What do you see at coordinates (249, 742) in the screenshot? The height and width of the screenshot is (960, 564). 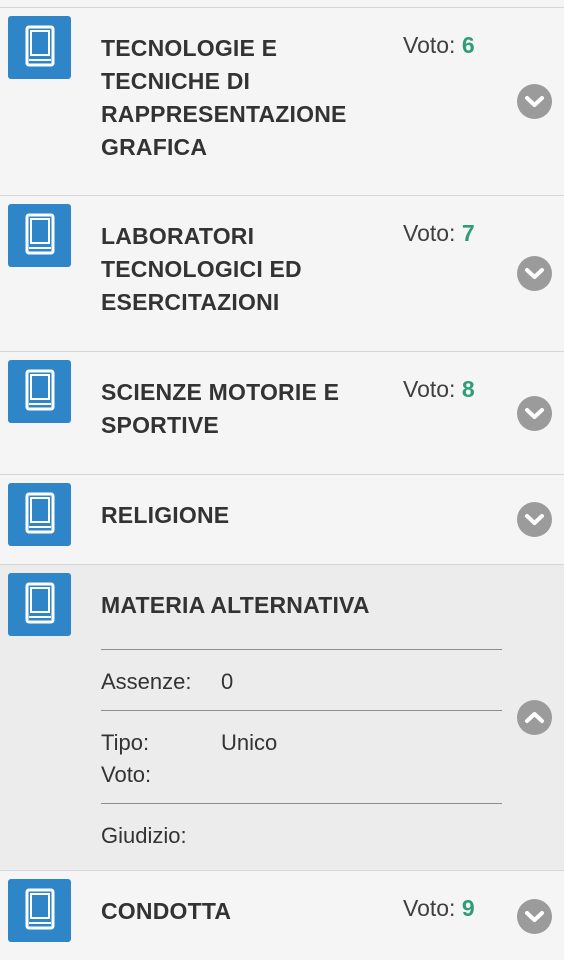 I see `type-value: Unico` at bounding box center [249, 742].